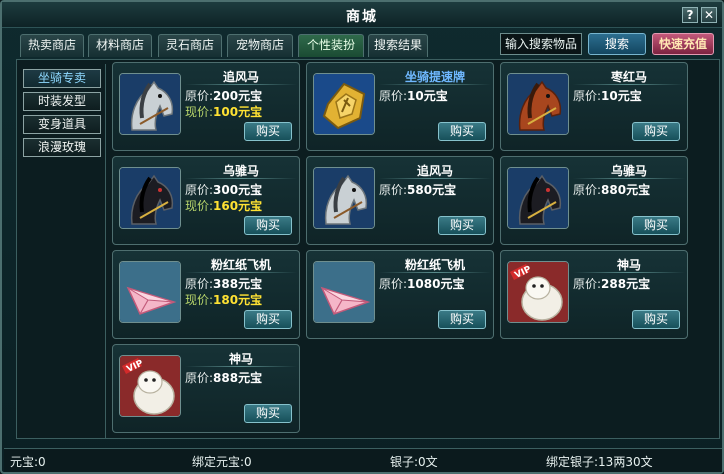 This screenshot has width=724, height=474. Describe the element at coordinates (120, 45) in the screenshot. I see `tab-materials-shop: 材料商店` at that location.